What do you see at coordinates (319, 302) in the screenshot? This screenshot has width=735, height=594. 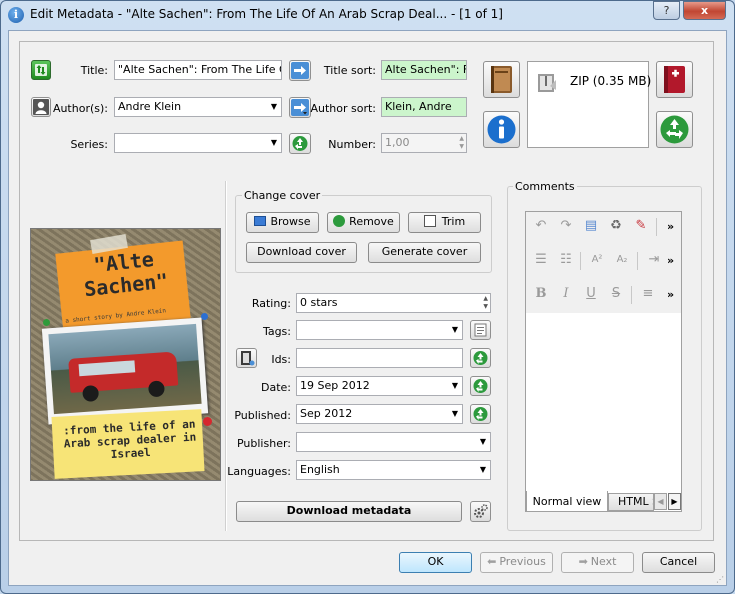 I see `rating-value: 0 stars` at bounding box center [319, 302].